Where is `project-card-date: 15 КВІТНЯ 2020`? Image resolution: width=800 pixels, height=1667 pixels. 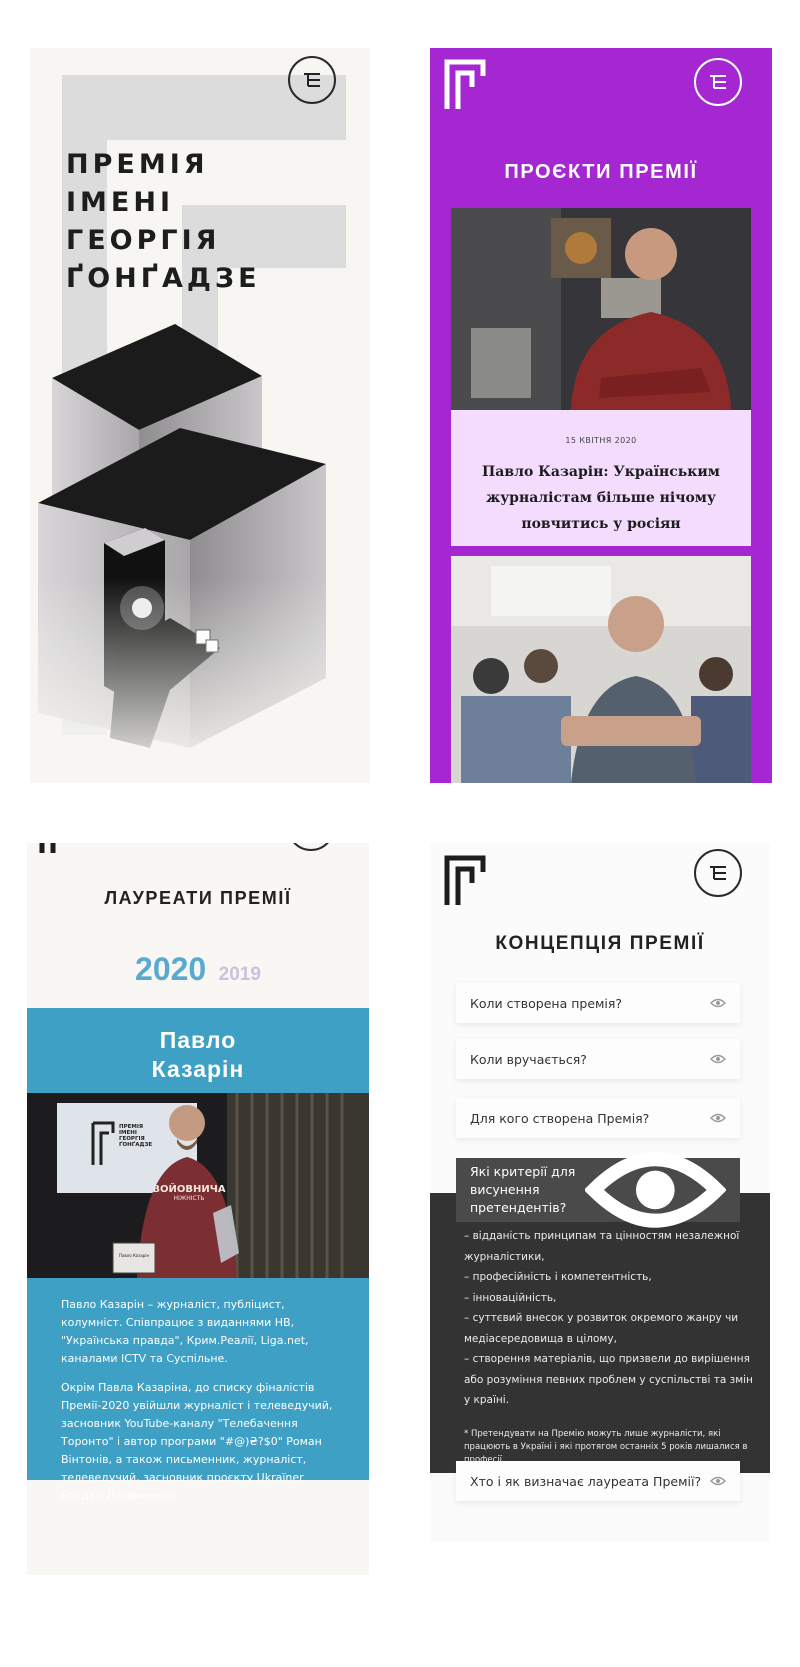 project-card-date: 15 КВІТНЯ 2020 is located at coordinates (601, 440).